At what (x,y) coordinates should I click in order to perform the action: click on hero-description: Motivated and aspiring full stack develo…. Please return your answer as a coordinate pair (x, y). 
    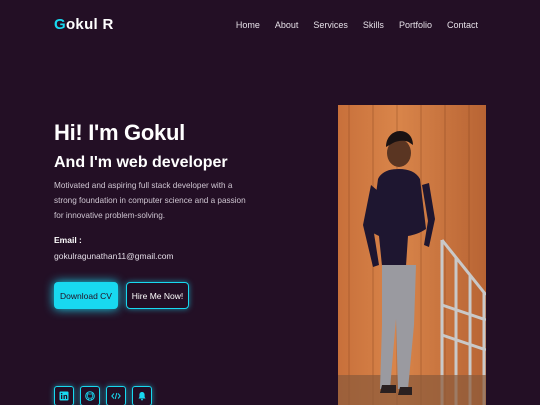
    Looking at the image, I should click on (150, 200).